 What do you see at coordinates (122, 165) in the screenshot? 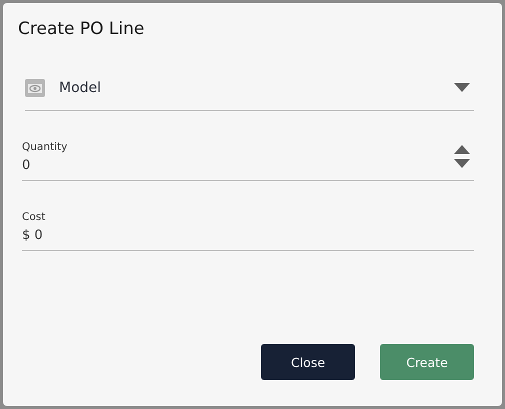
I see `input-field: 0` at bounding box center [122, 165].